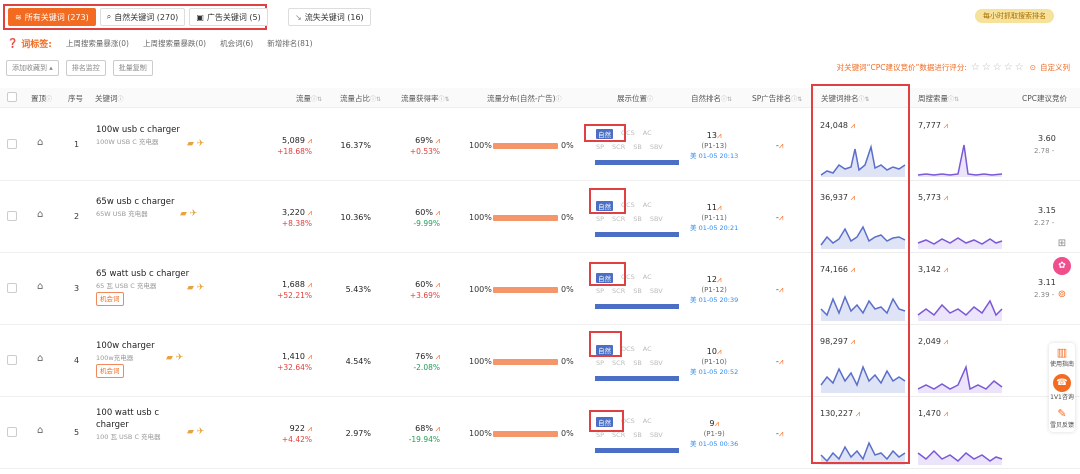 The width and height of the screenshot is (1080, 474). Describe the element at coordinates (711, 98) in the screenshot. I see `col-natural-rank: 自然排名ⓘ⇅` at that location.